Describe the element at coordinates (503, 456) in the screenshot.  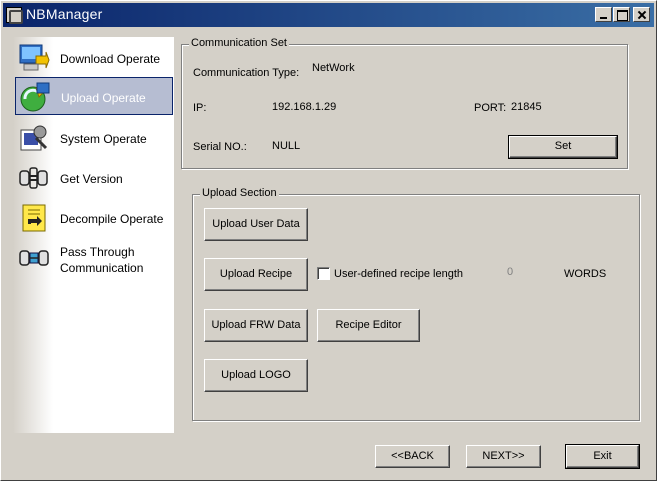
I see `next-button: NEXT>>` at that location.